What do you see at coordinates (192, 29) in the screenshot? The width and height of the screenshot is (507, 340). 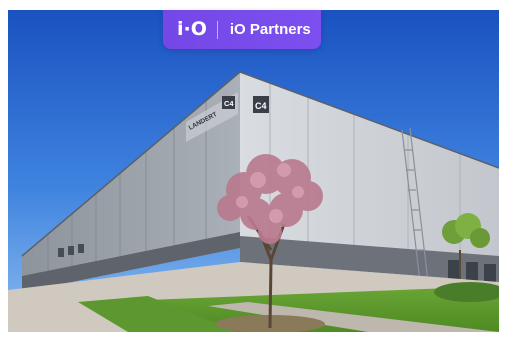 I see `io-logo: i·O` at bounding box center [192, 29].